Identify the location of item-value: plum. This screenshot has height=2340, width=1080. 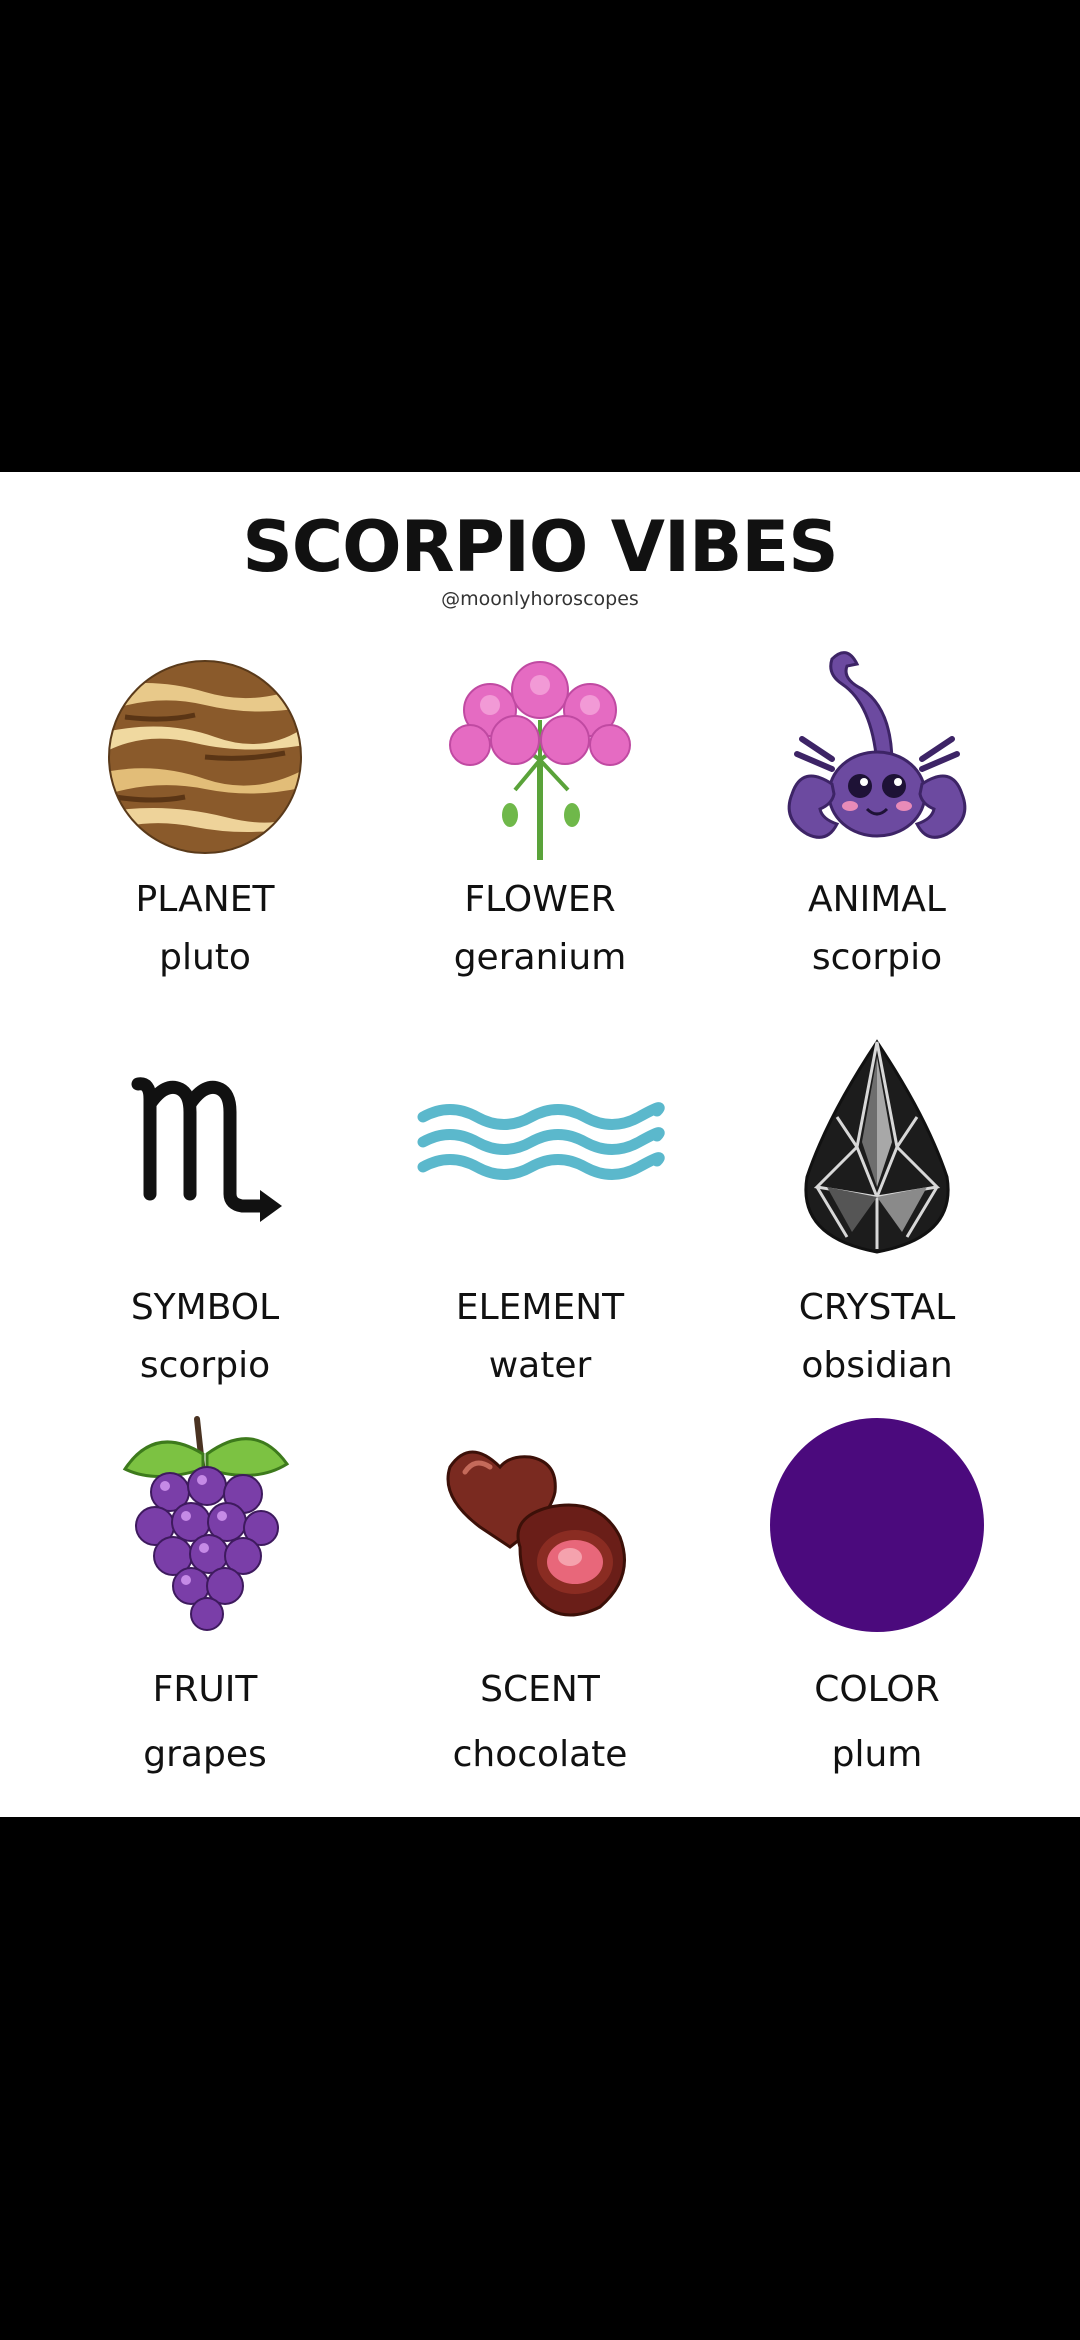
(877, 1754).